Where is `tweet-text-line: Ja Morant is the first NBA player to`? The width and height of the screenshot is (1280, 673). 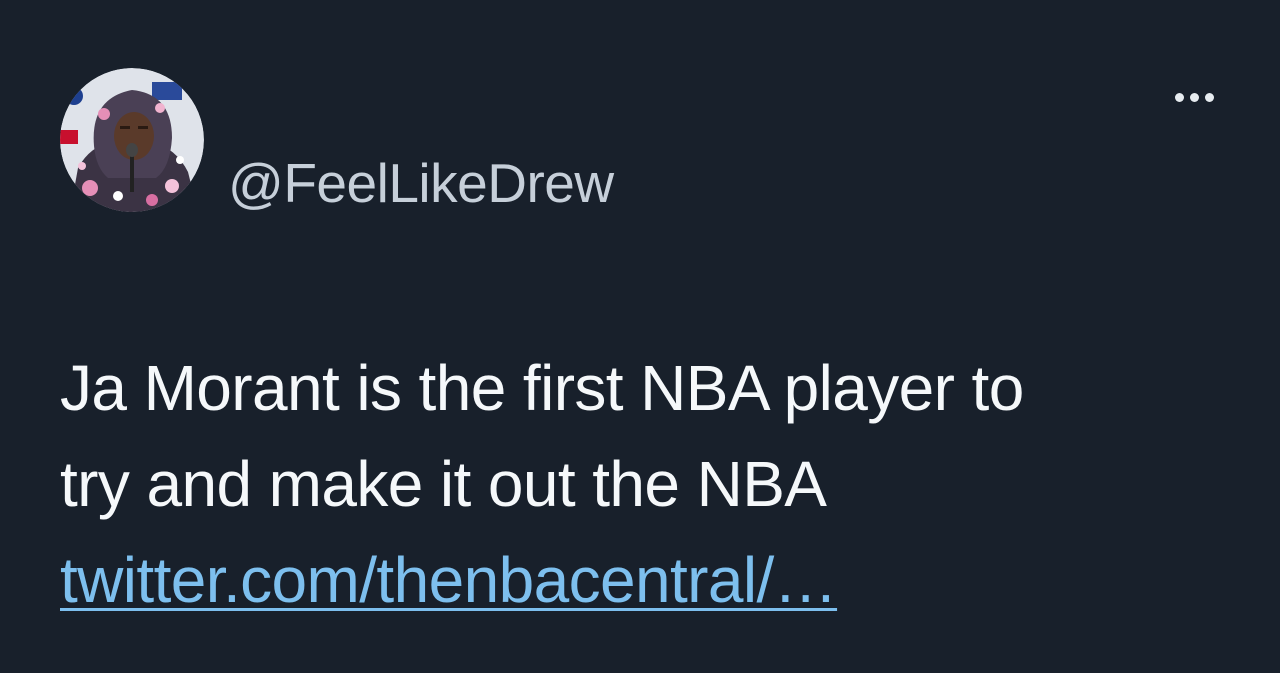
tweet-text-line: Ja Morant is the first NBA player to is located at coordinates (542, 388).